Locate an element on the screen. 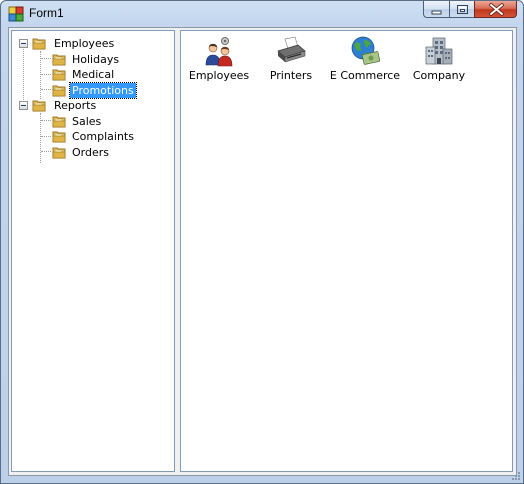 The width and height of the screenshot is (524, 484). list-item-label: Printers is located at coordinates (291, 75).